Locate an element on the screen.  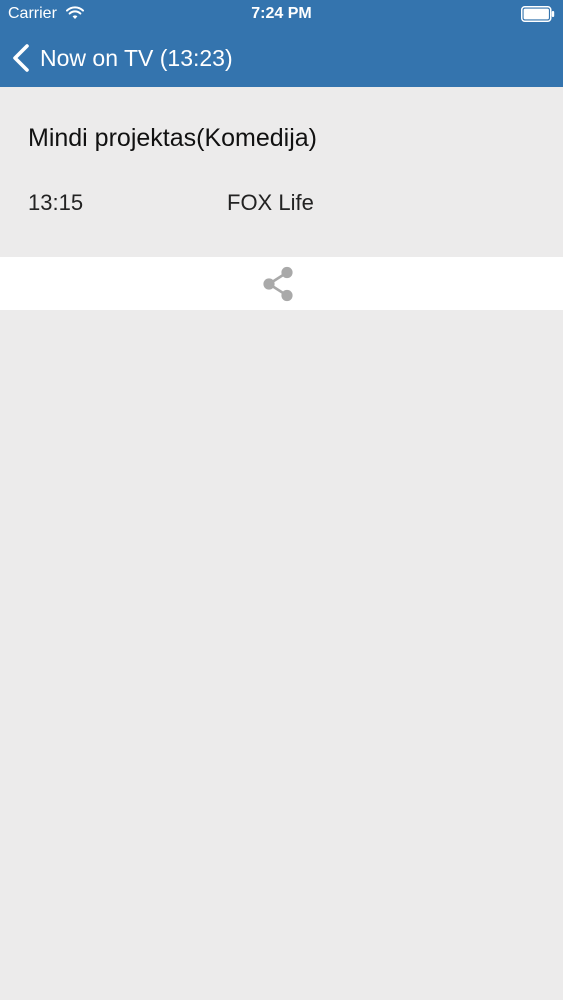
program-title: Mindi projektas(Komedija) is located at coordinates (173, 138).